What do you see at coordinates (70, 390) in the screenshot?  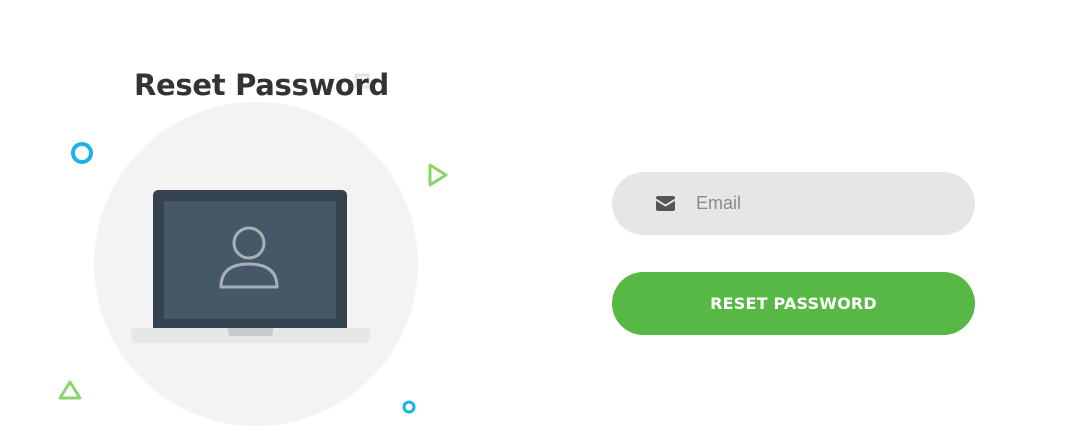 I see `decor-triangle-icon` at bounding box center [70, 390].